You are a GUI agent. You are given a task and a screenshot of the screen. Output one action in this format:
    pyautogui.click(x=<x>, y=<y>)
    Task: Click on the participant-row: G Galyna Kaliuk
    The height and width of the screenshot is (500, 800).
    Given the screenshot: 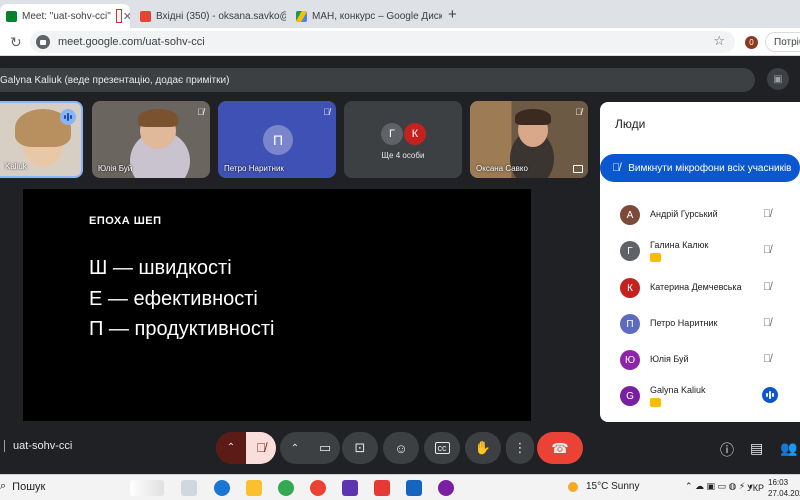 What is the action you would take?
    pyautogui.click(x=710, y=397)
    